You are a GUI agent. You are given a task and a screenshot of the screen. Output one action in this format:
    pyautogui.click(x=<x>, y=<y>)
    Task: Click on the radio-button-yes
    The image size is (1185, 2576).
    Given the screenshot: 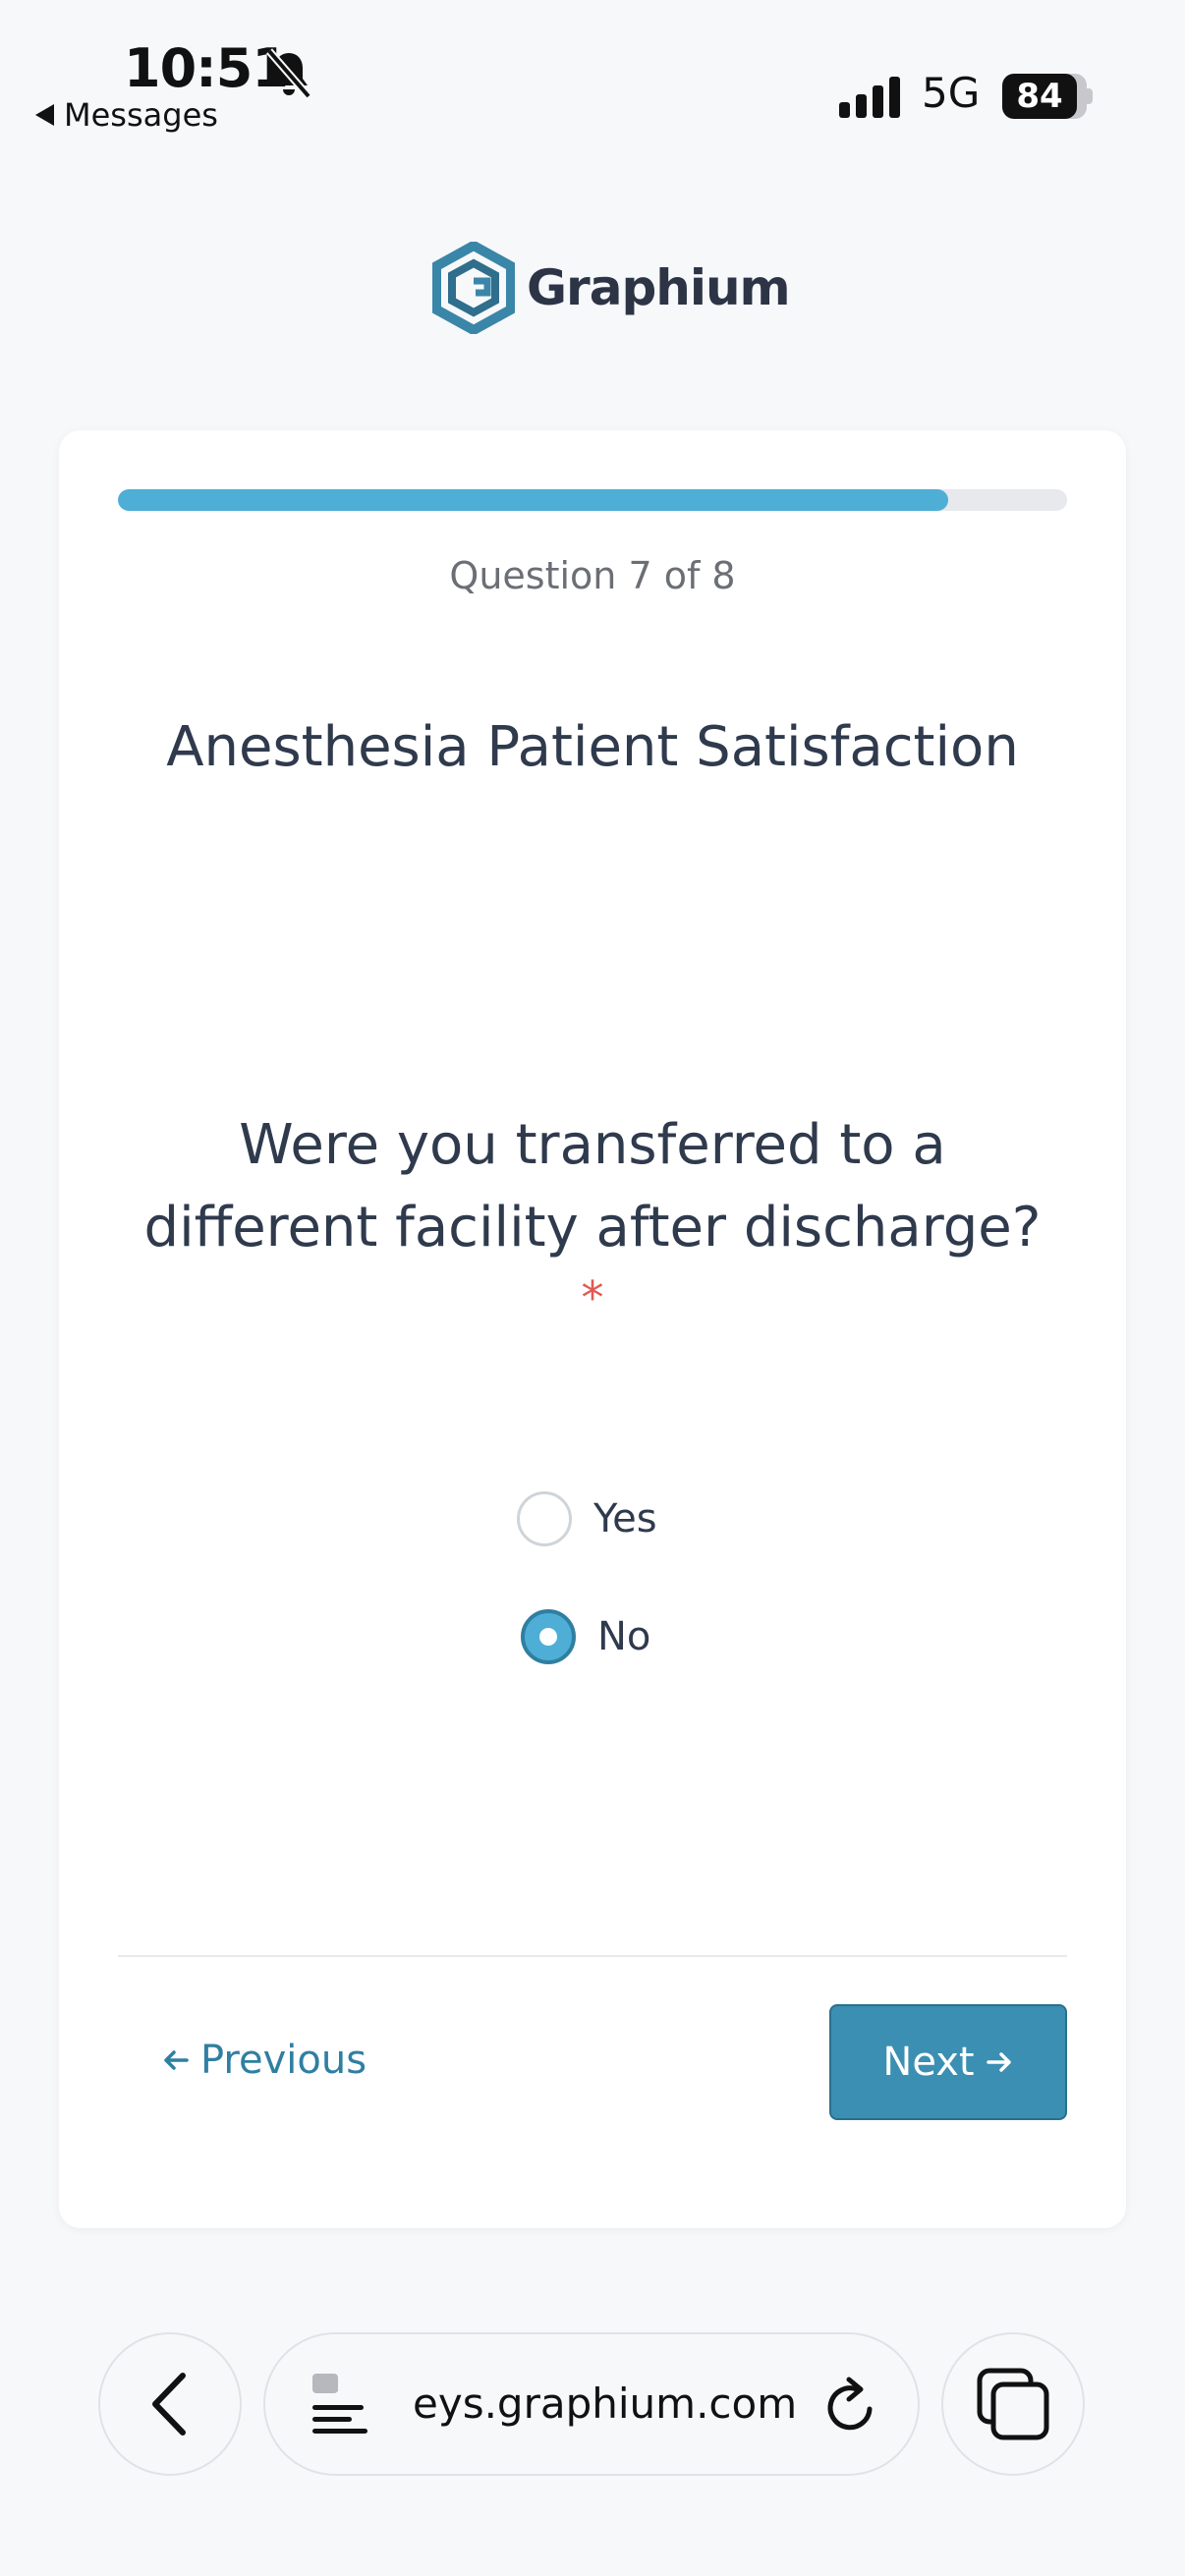 What is the action you would take?
    pyautogui.click(x=544, y=1518)
    